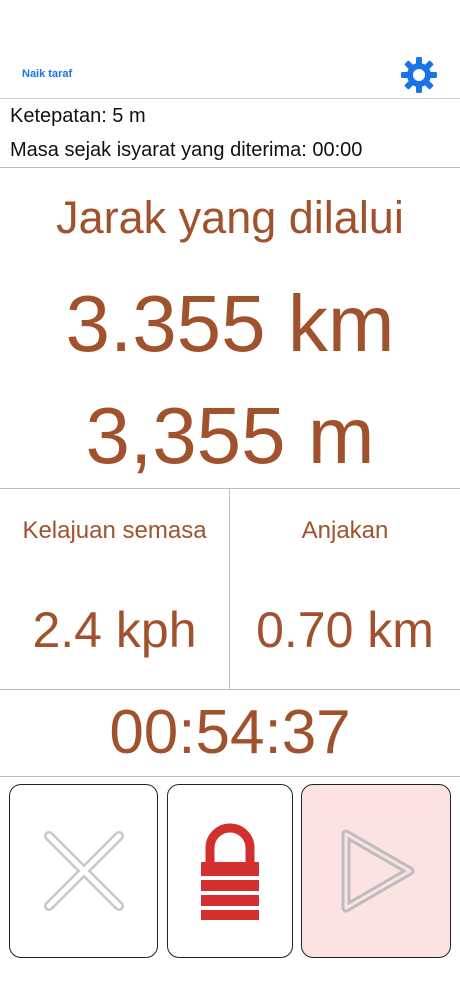 The image size is (460, 996). Describe the element at coordinates (345, 530) in the screenshot. I see `projection-label: Anjakan` at that location.